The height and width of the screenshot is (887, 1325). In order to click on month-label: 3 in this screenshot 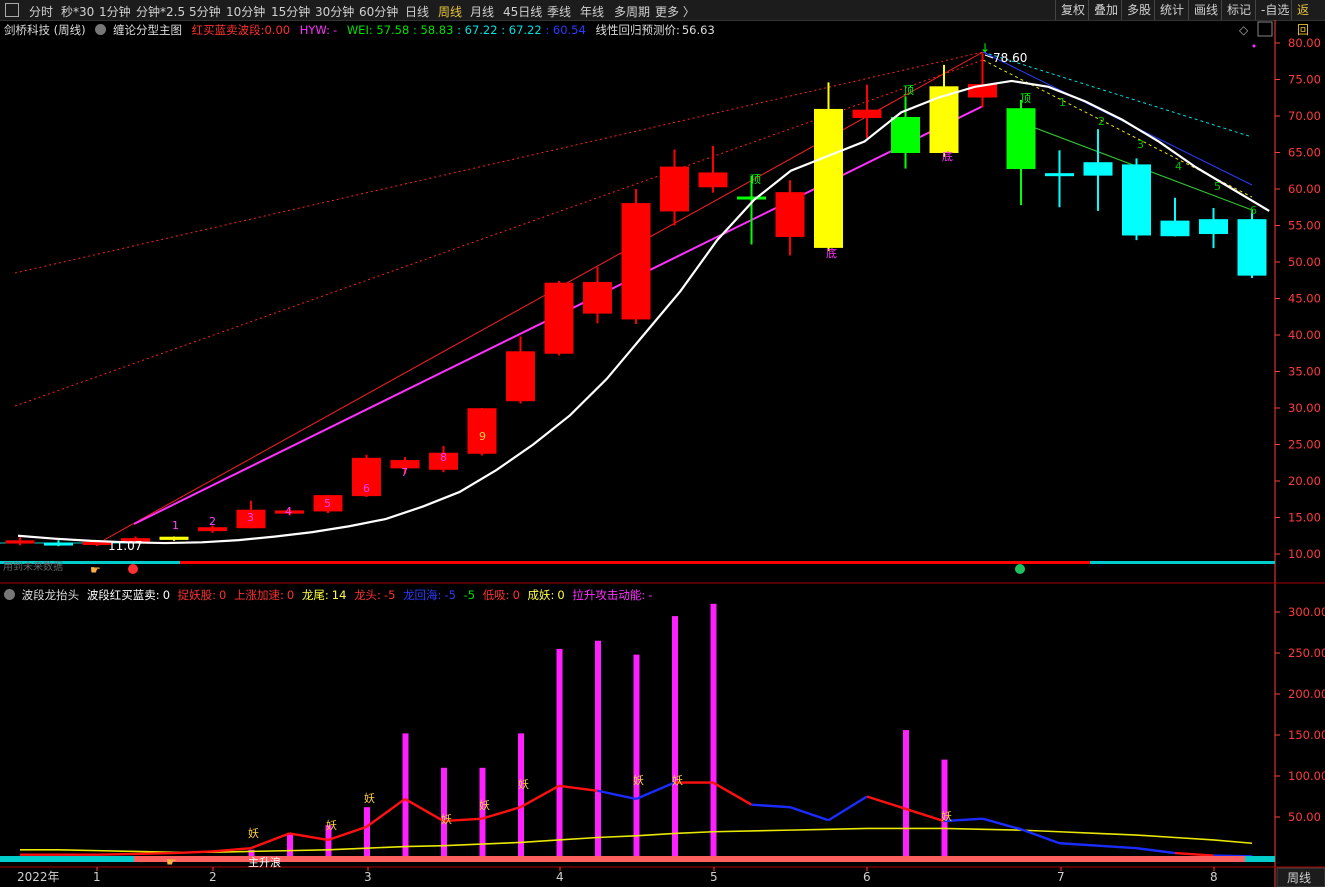, I will do `click(368, 877)`.